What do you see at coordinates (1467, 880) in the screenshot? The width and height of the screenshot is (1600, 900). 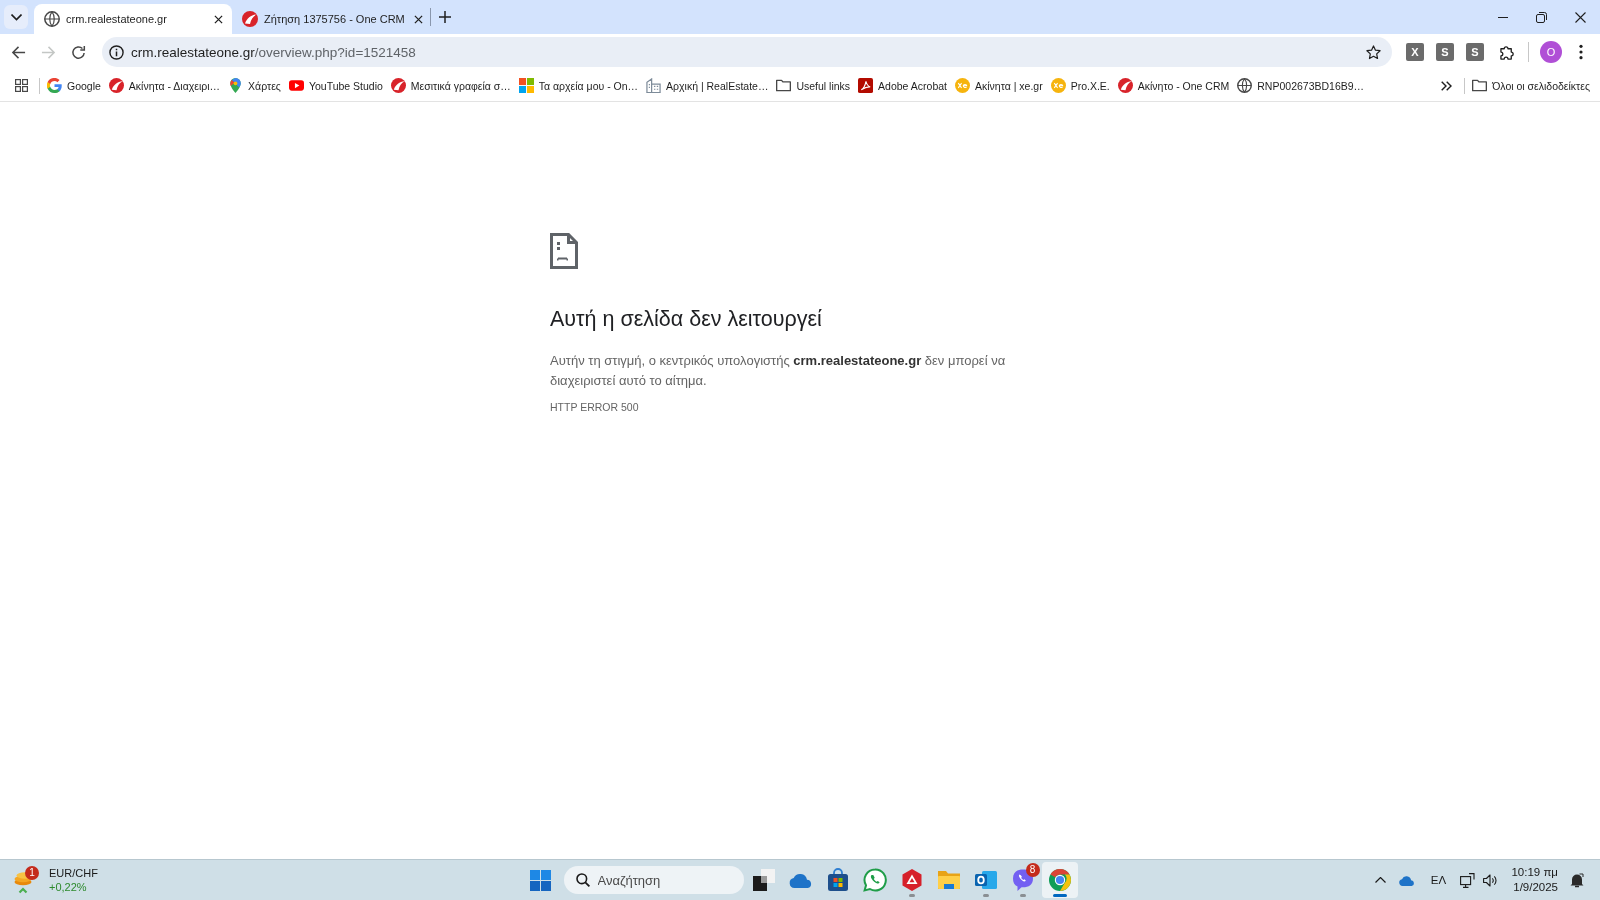 I see `monitor-icon` at bounding box center [1467, 880].